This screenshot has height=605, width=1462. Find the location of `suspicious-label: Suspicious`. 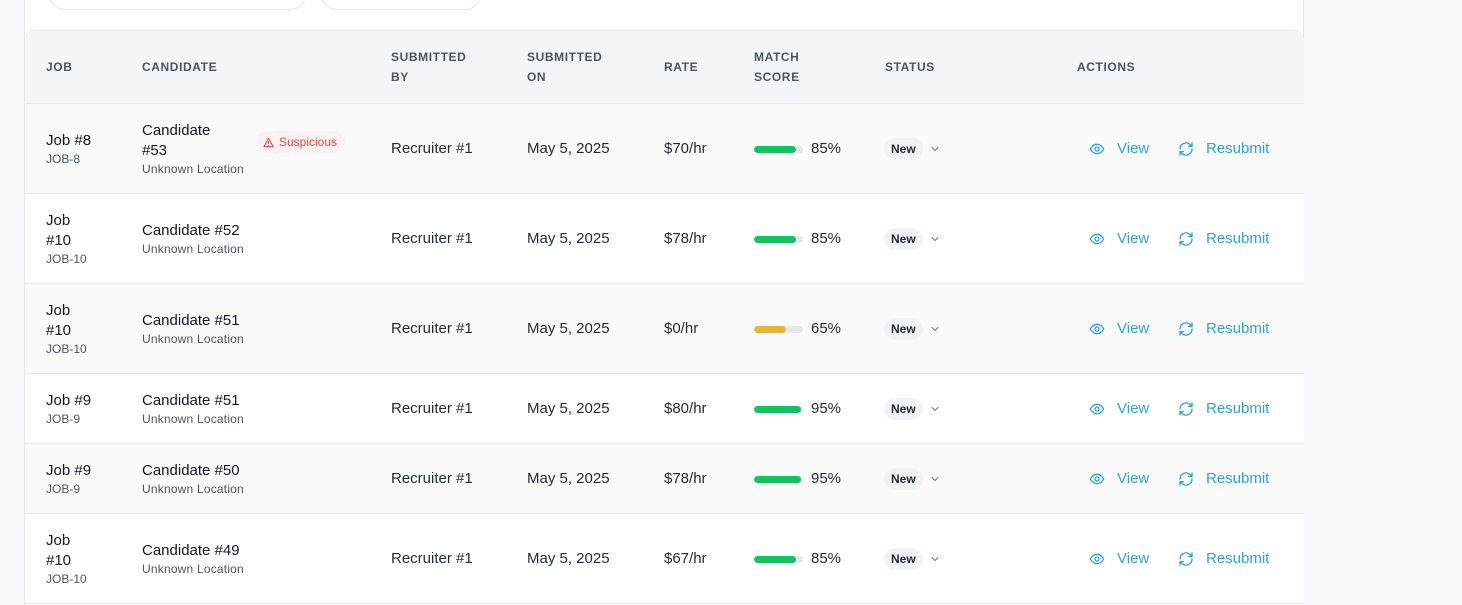

suspicious-label: Suspicious is located at coordinates (308, 142).